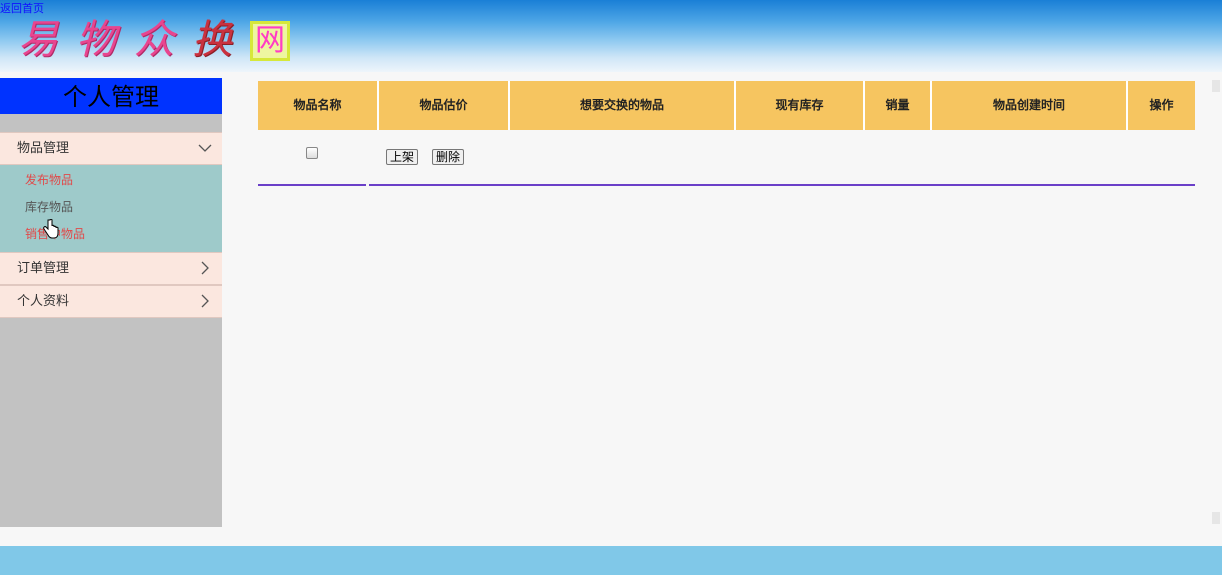 The height and width of the screenshot is (575, 1222). What do you see at coordinates (51, 228) in the screenshot?
I see `hand-cursor-icon` at bounding box center [51, 228].